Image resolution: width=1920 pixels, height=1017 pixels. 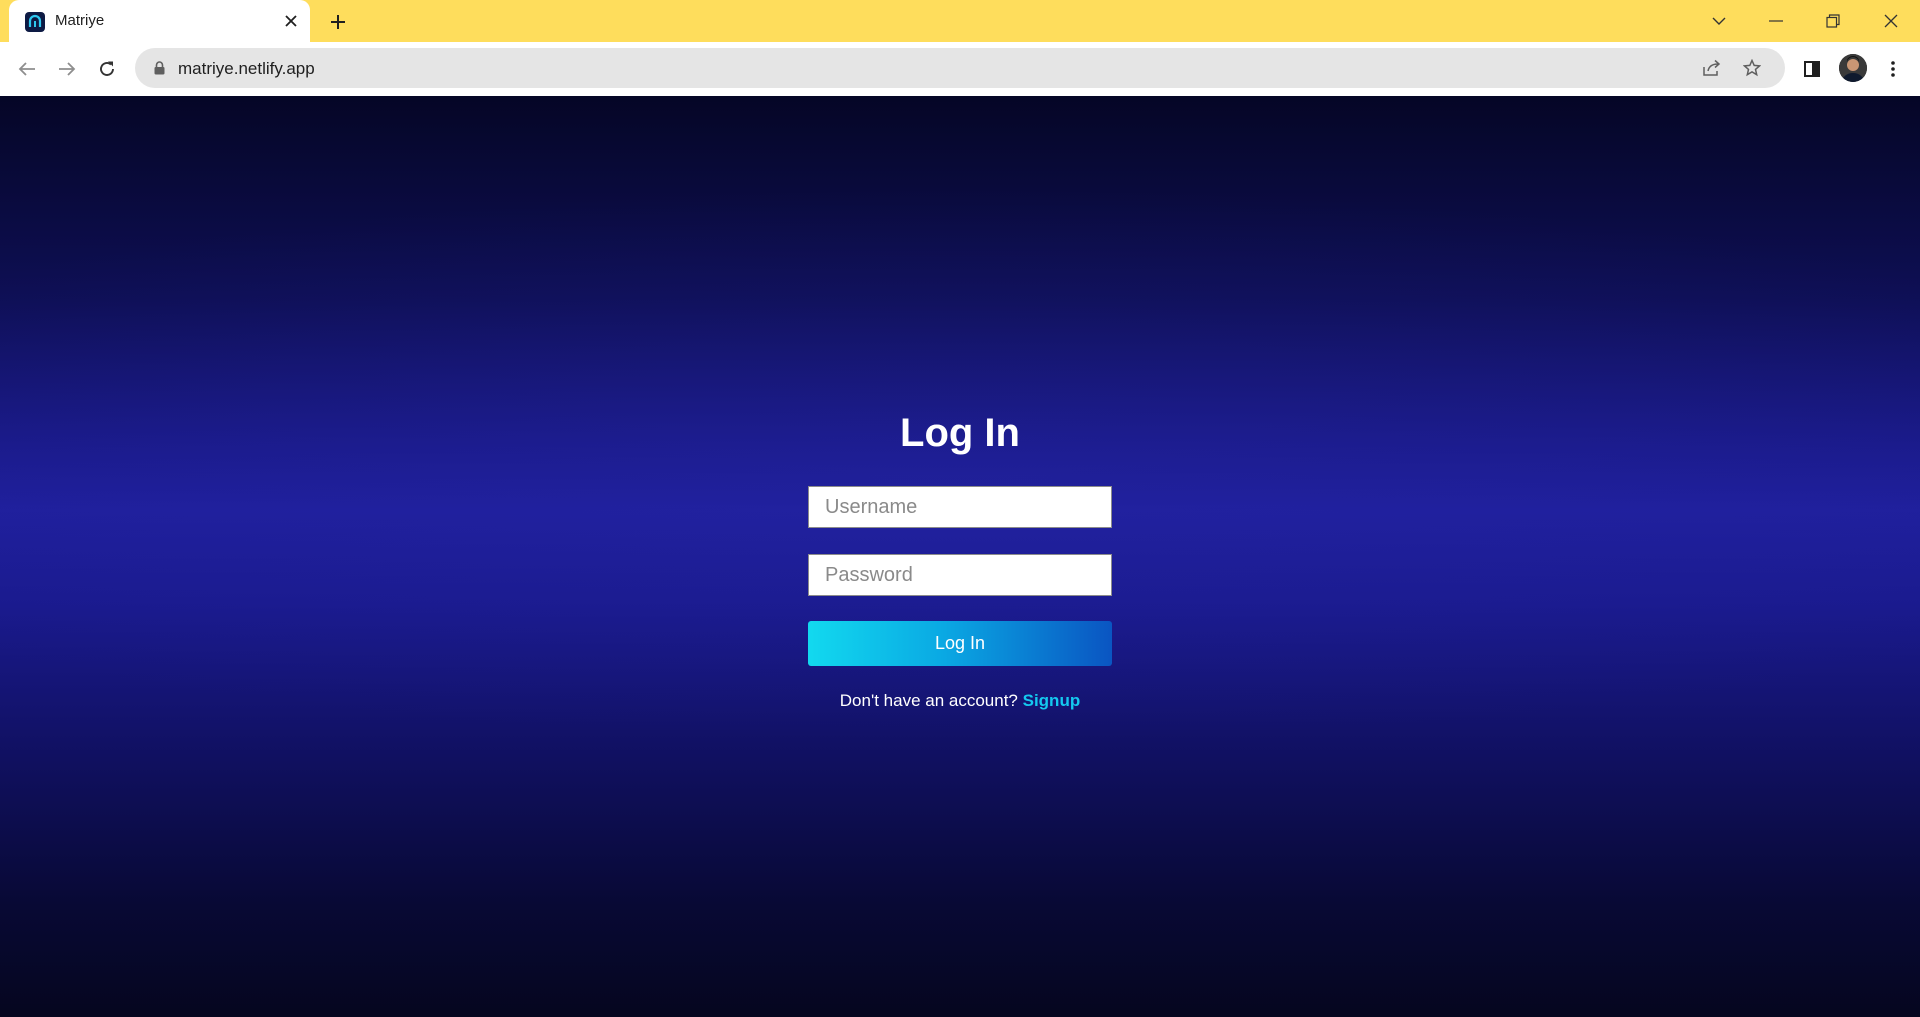 What do you see at coordinates (107, 69) in the screenshot?
I see `reload-icon` at bounding box center [107, 69].